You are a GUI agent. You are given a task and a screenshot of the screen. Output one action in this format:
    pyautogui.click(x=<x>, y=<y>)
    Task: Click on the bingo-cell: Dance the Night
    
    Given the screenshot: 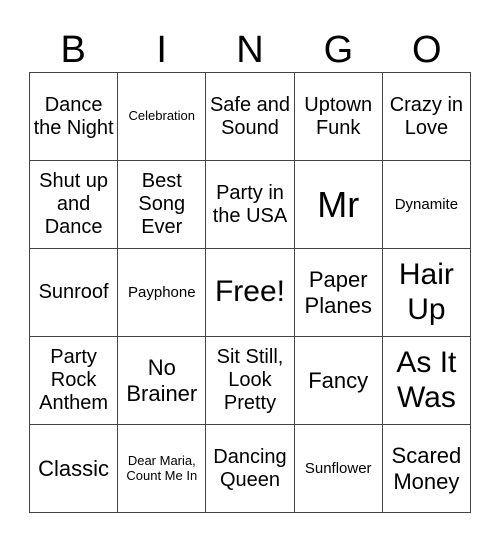 What is the action you would take?
    pyautogui.click(x=74, y=117)
    